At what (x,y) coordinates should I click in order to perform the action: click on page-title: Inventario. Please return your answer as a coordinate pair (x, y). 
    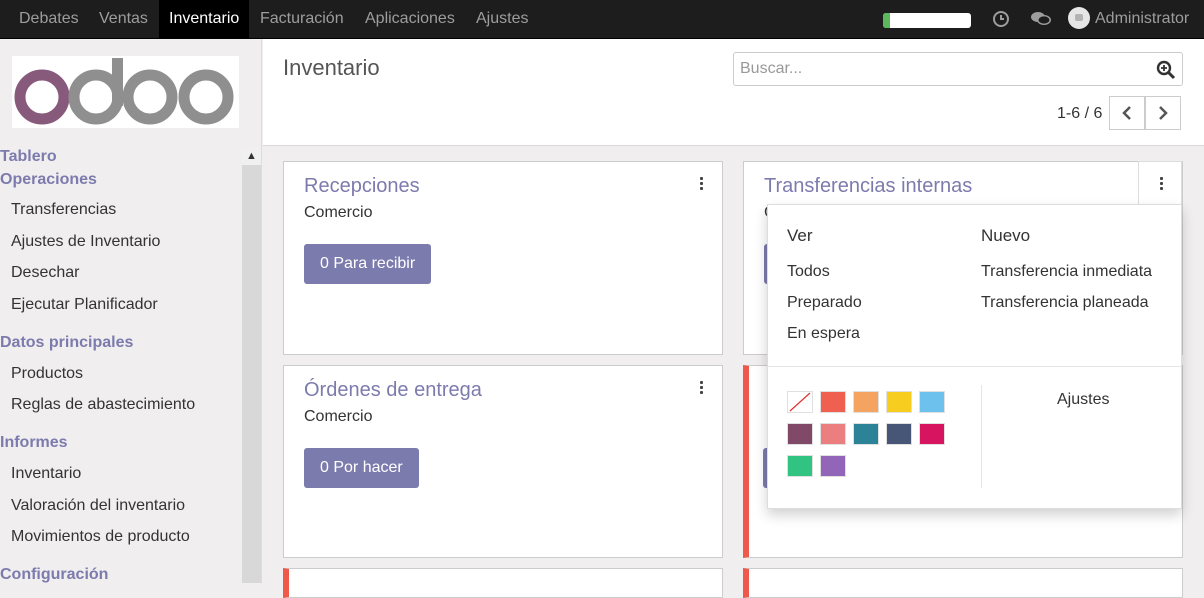
    Looking at the image, I should click on (331, 67).